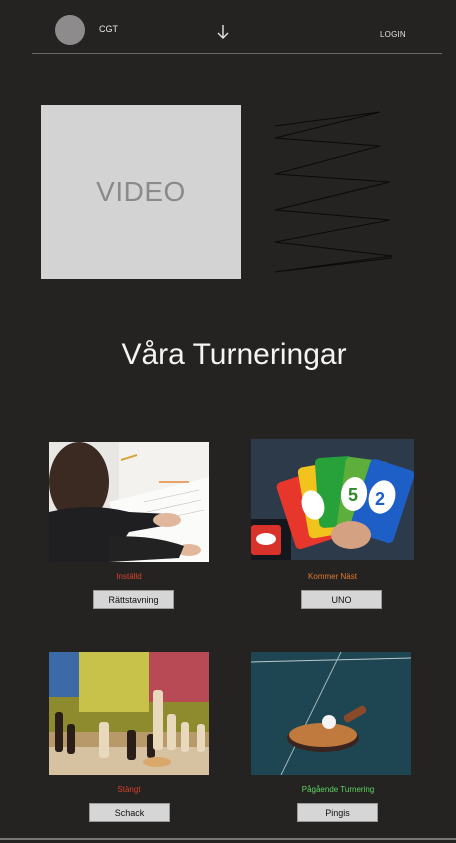 The image size is (456, 843). What do you see at coordinates (333, 192) in the screenshot?
I see `zigzag-decoration` at bounding box center [333, 192].